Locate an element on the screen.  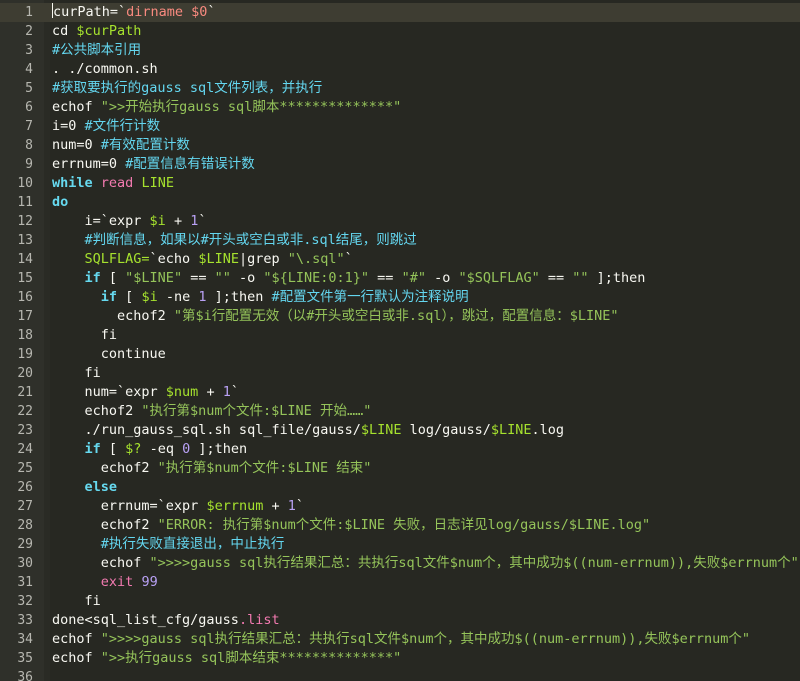
code-line: 24 if [ $? -eq 0 ];then is located at coordinates (400, 449).